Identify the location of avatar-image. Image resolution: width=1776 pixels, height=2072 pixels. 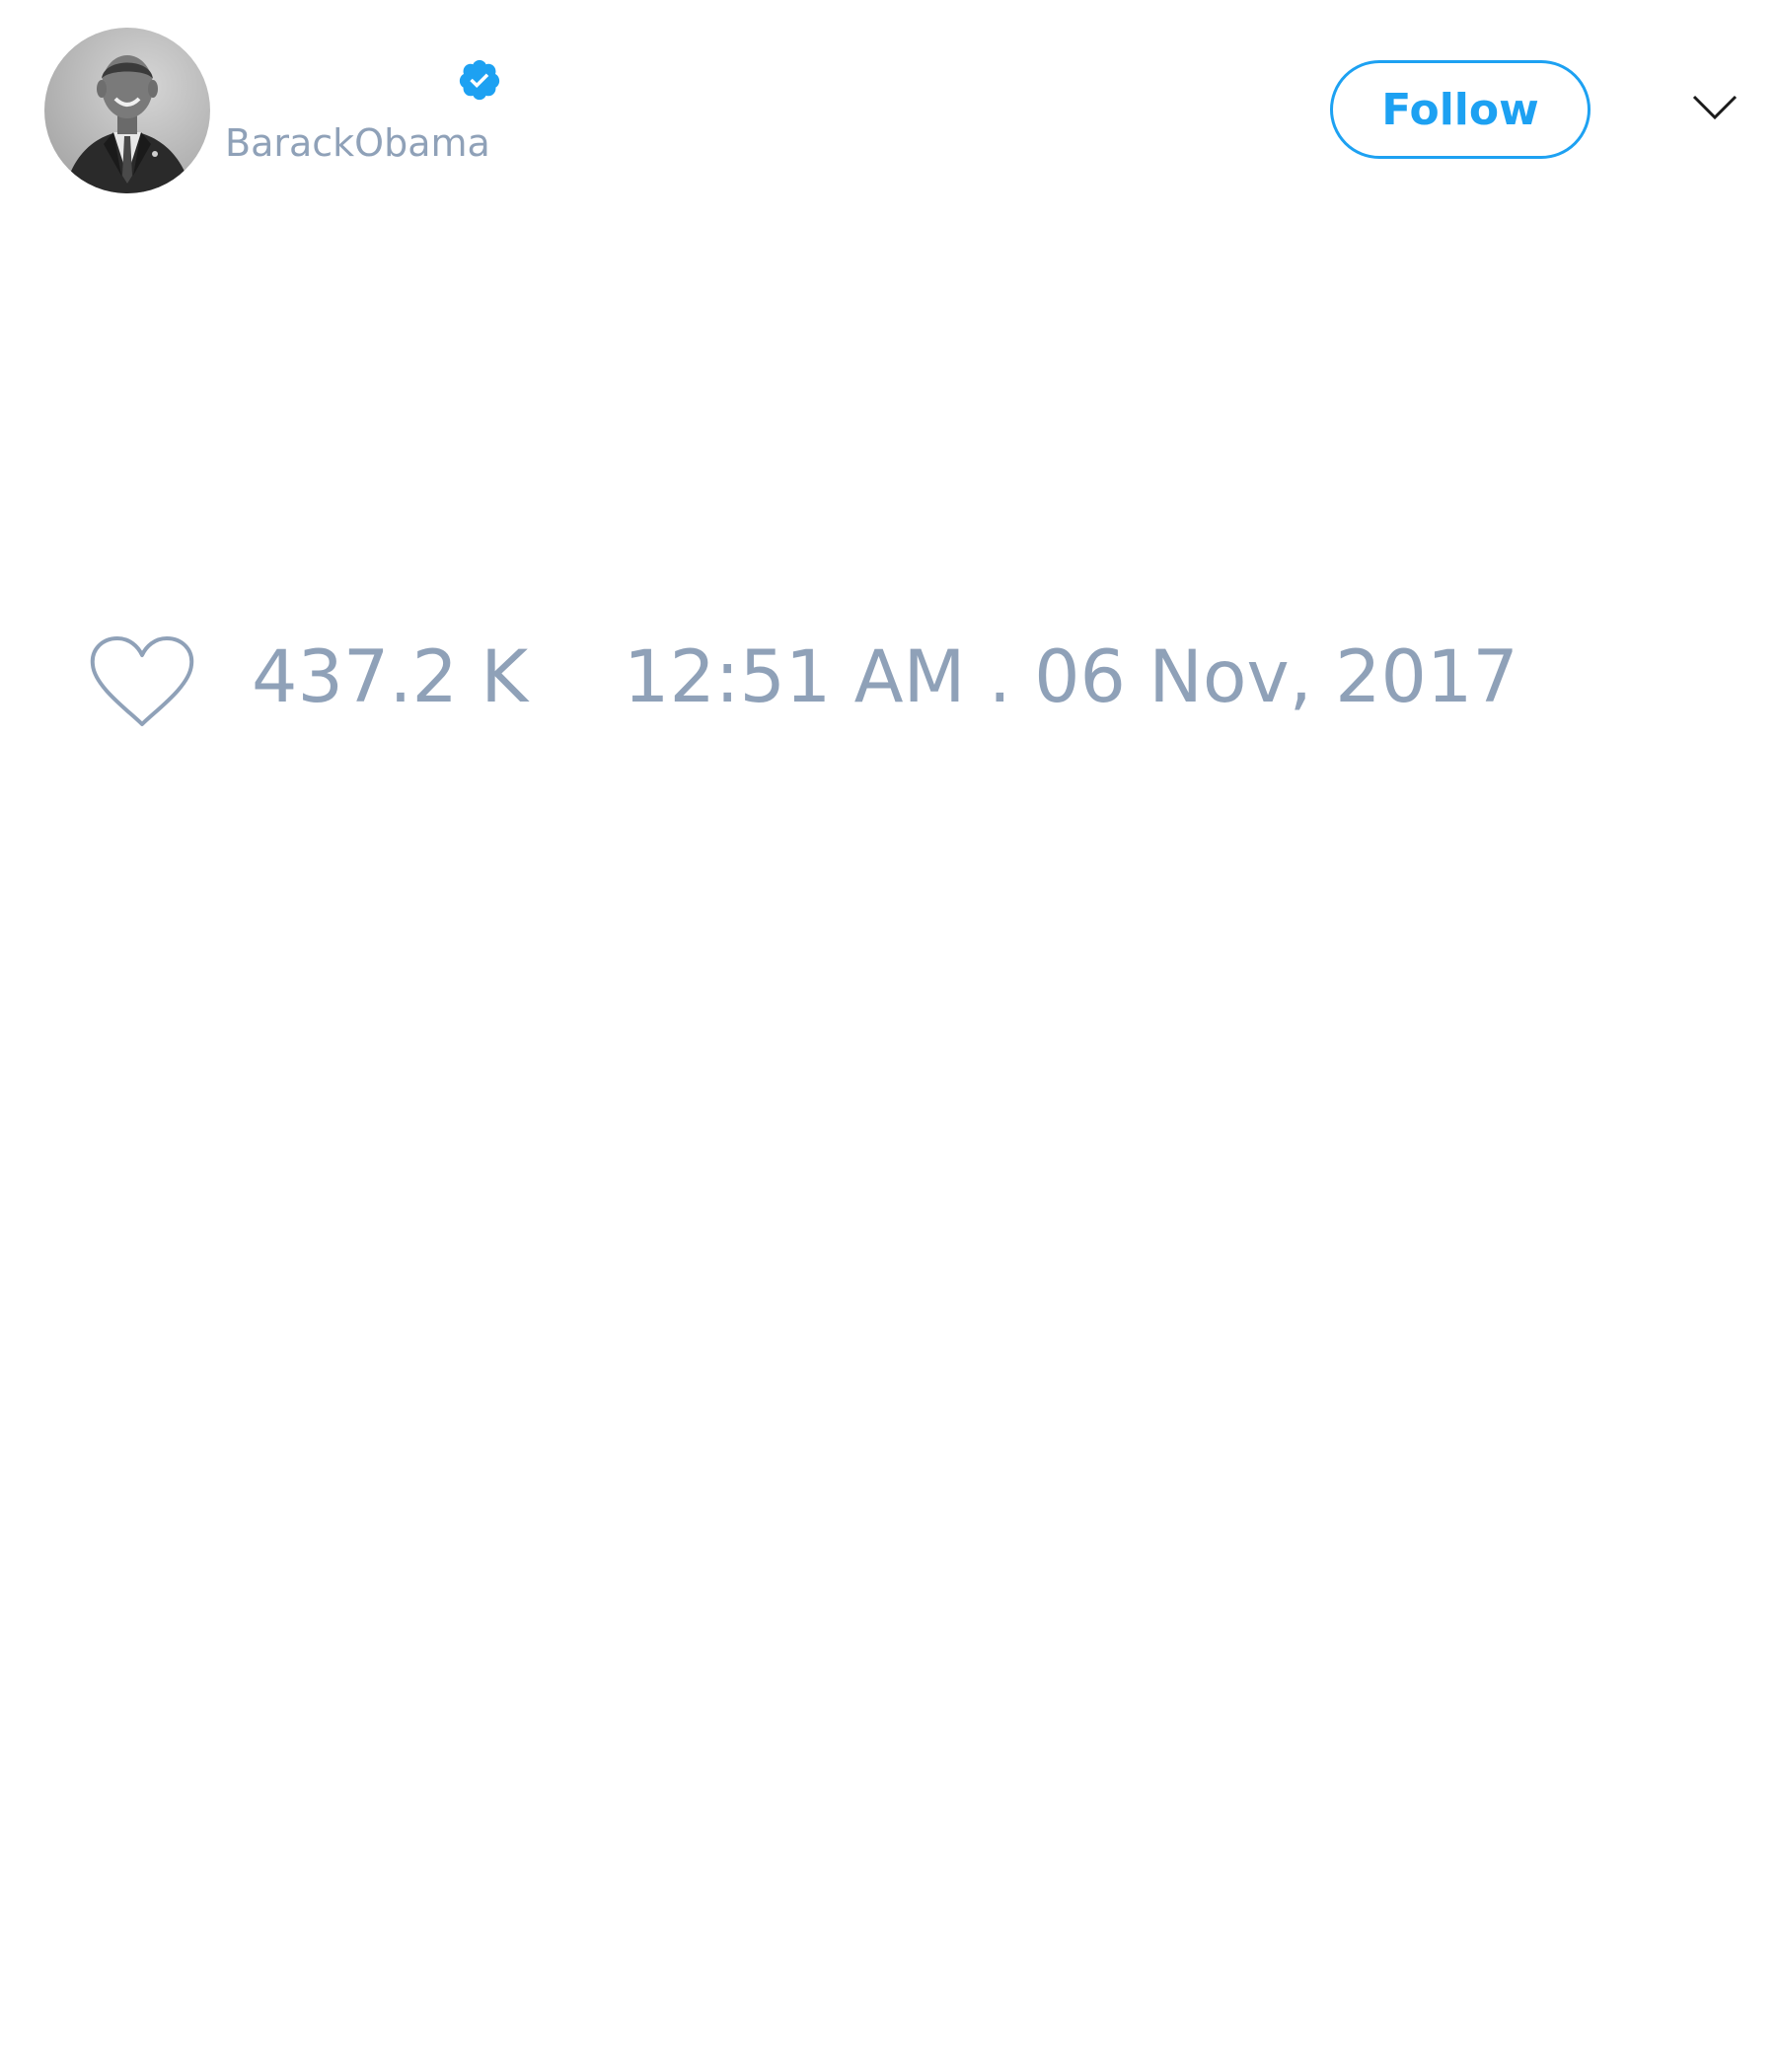
(127, 111).